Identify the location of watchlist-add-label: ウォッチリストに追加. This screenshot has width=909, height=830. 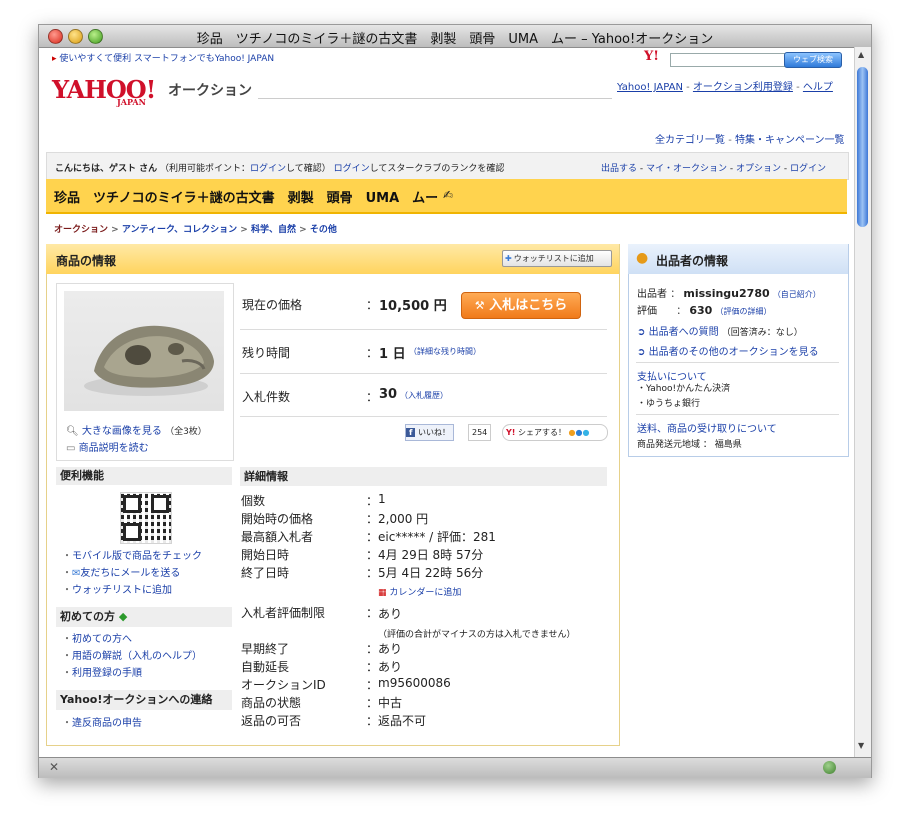
(553, 258).